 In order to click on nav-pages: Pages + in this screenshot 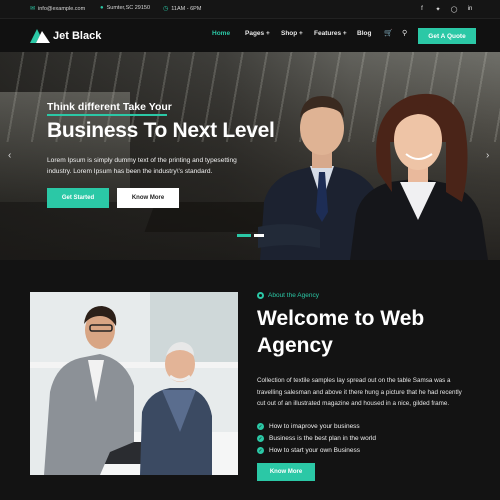, I will do `click(257, 33)`.